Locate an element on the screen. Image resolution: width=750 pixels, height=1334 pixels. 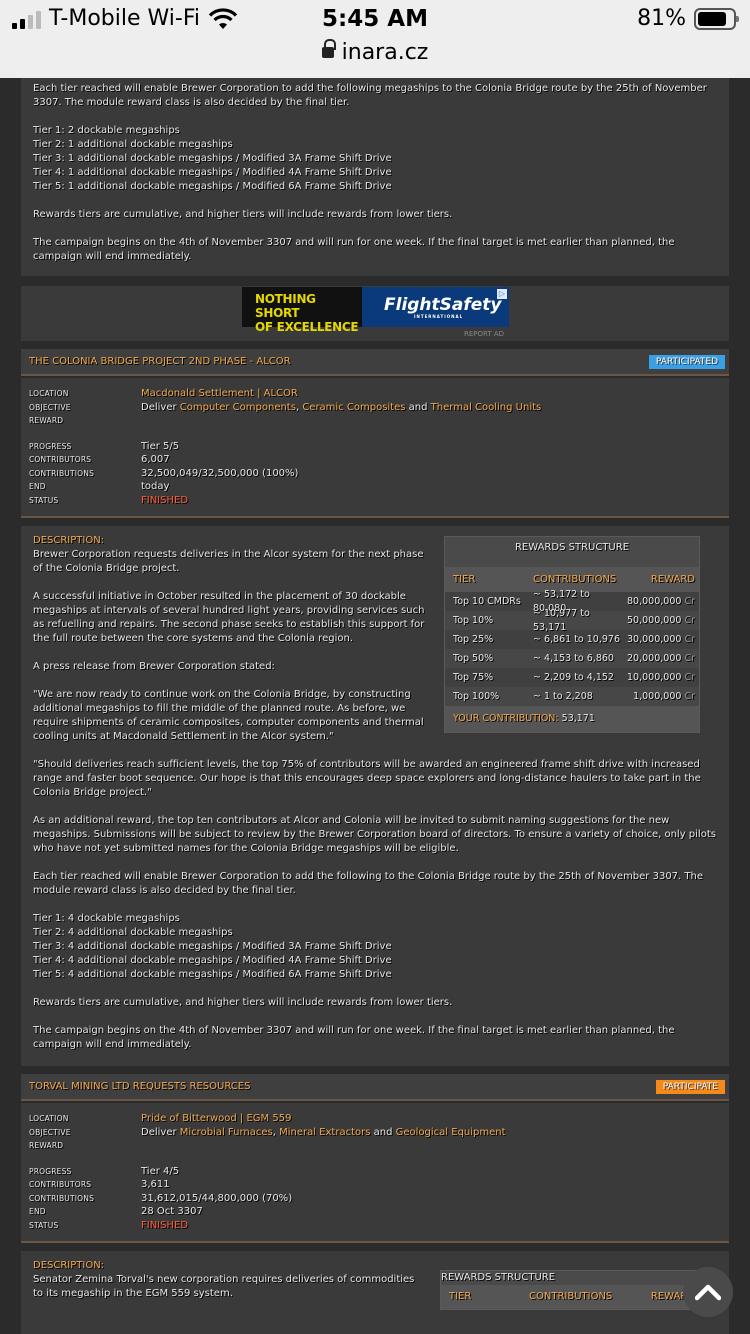
reward-value: 1,000,000 is located at coordinates (657, 696).